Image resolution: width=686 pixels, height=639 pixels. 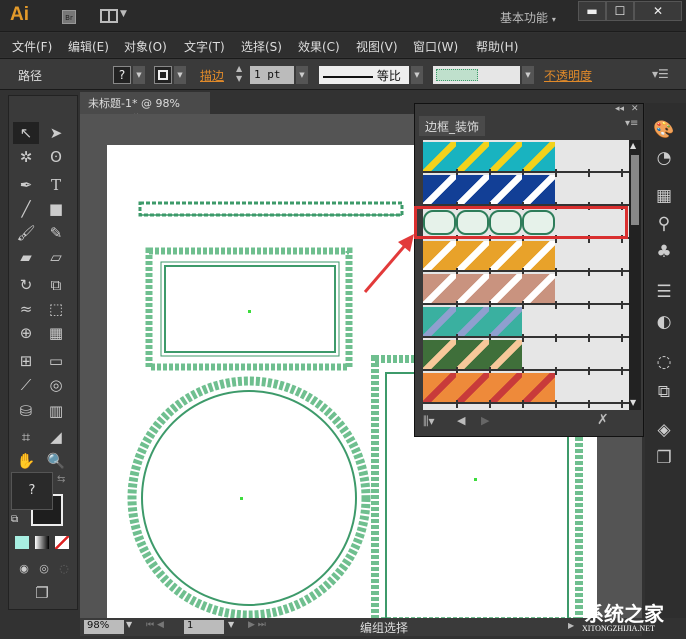 What do you see at coordinates (435, 46) in the screenshot?
I see `menu-window: 窗口(W)` at bounding box center [435, 46].